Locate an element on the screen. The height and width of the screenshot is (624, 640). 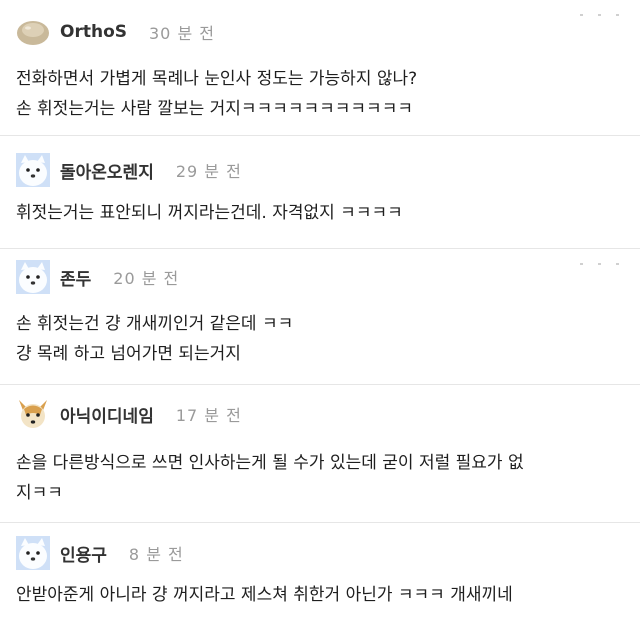
comment-timestamp: 20 분 전 is located at coordinates (146, 278).